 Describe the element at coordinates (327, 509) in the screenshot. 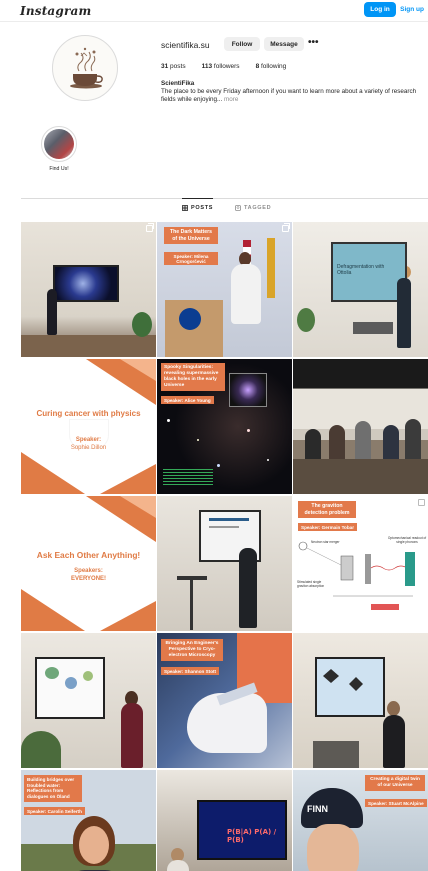

I see `post-title-box: The graviton detection problem` at that location.